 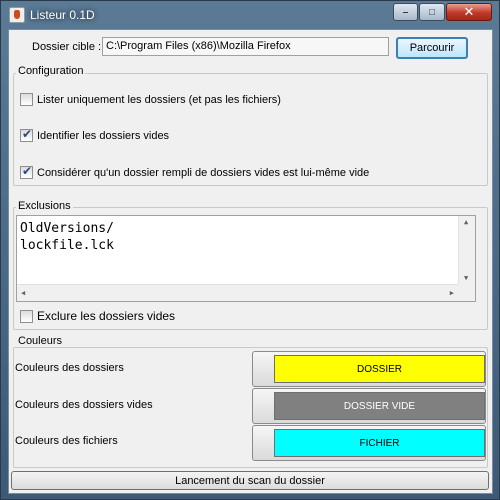 I want to click on empty-folder-color-swatch: DOSSIER VIDE, so click(x=379, y=406).